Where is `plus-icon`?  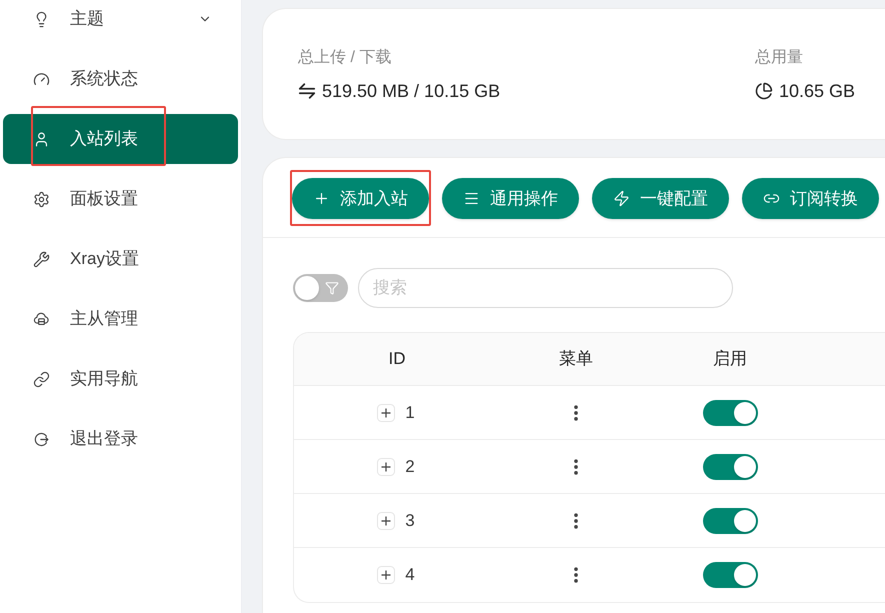
plus-icon is located at coordinates (321, 198).